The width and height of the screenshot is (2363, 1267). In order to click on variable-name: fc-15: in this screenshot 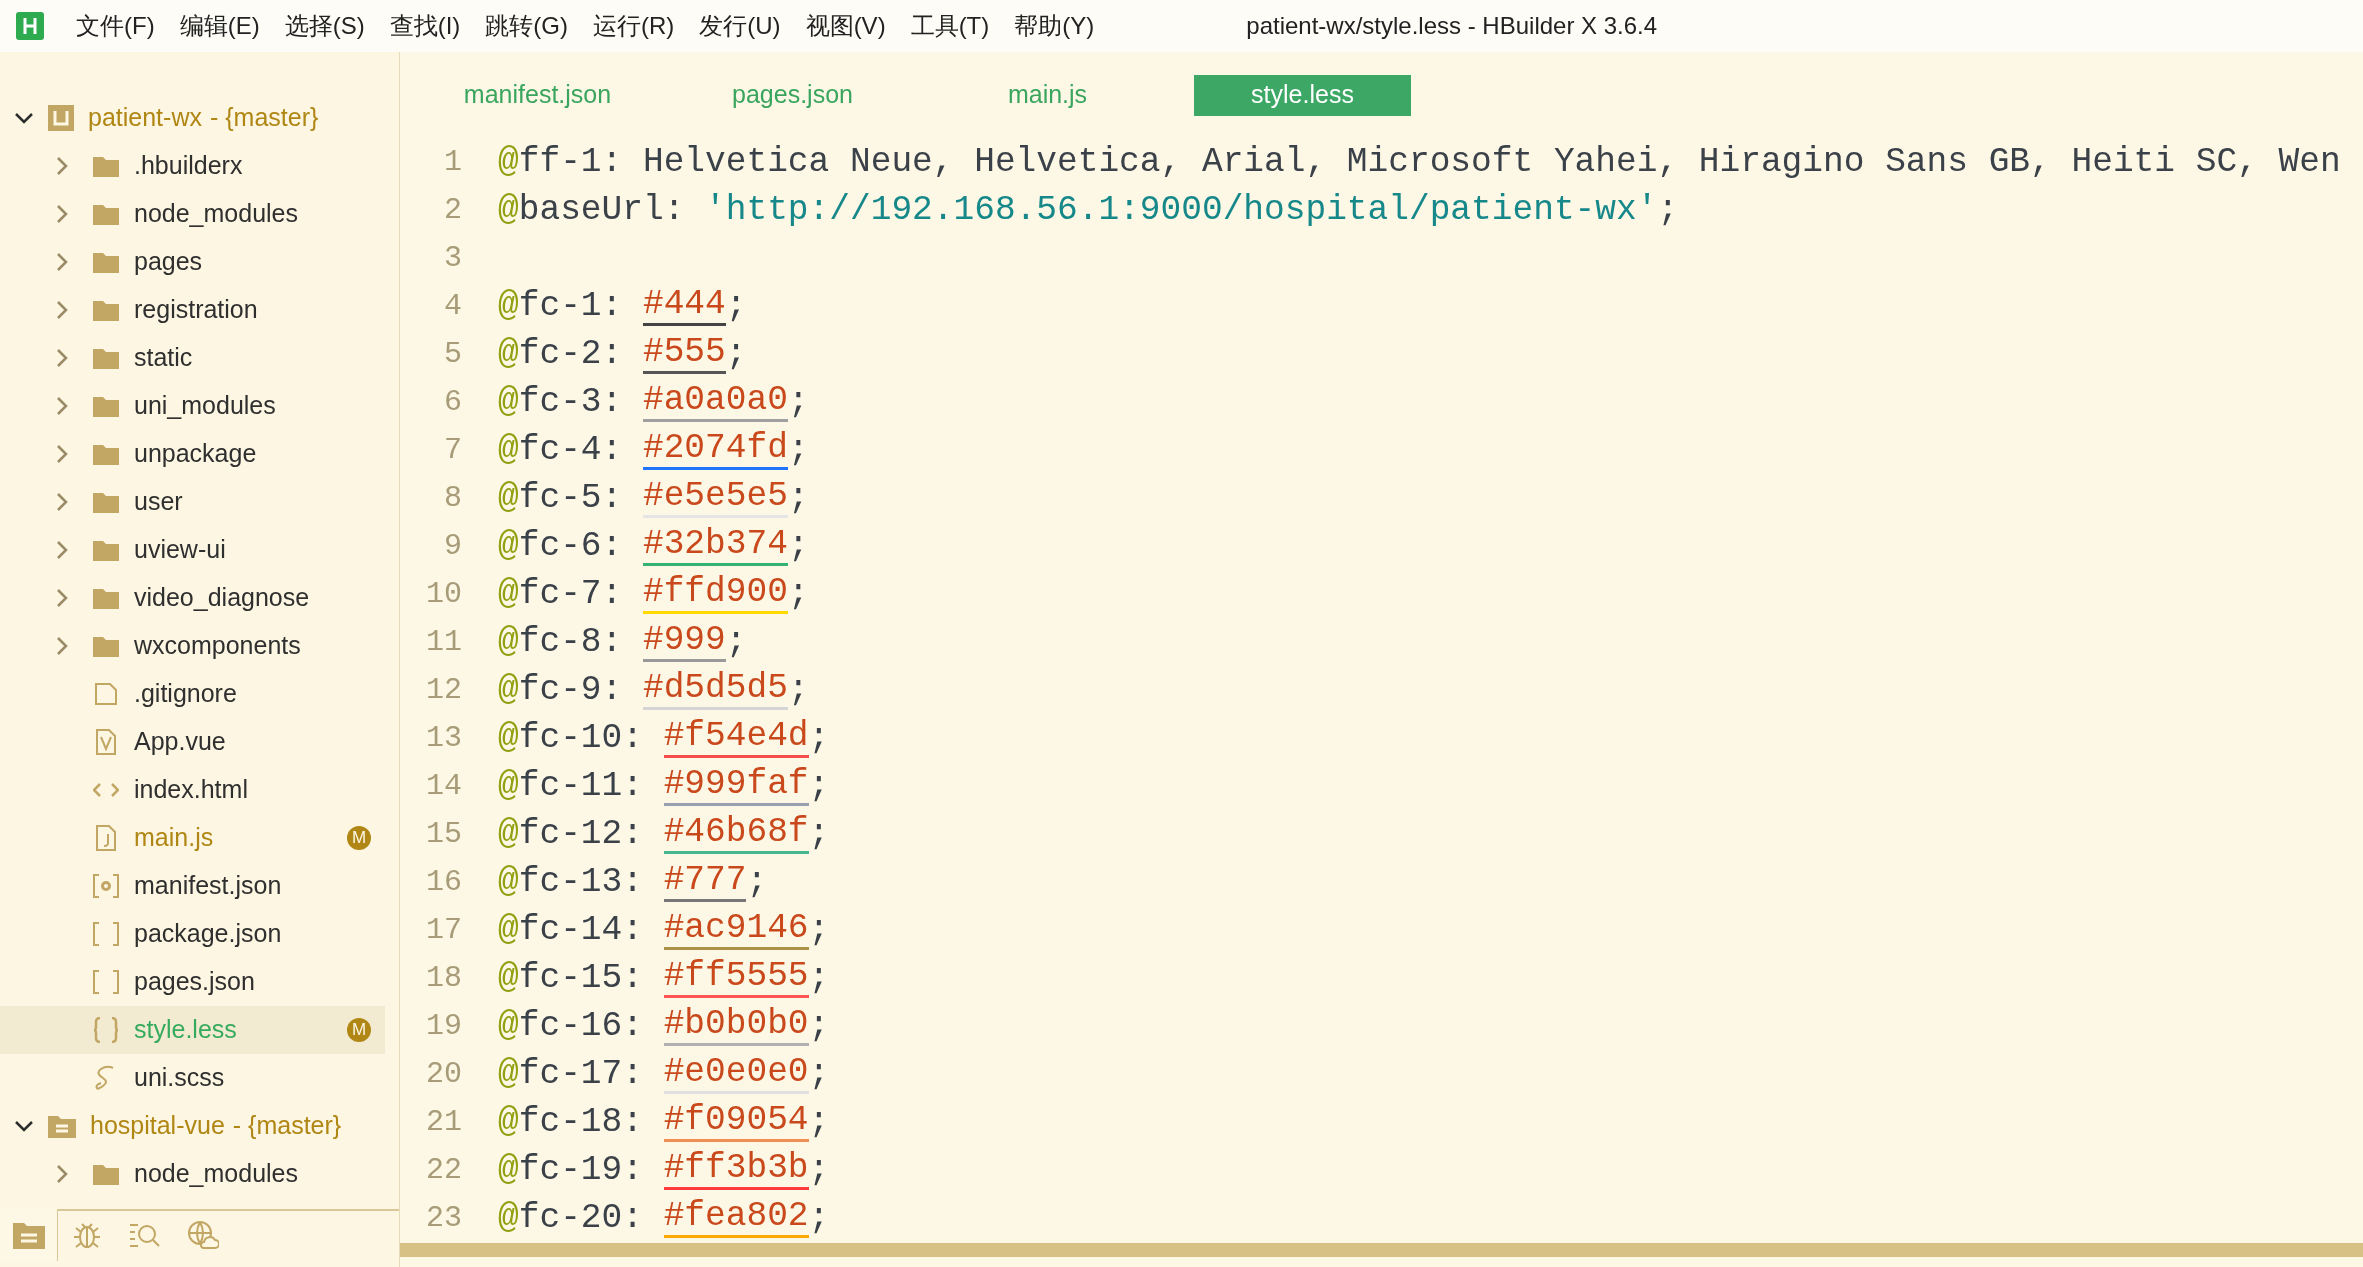, I will do `click(580, 978)`.